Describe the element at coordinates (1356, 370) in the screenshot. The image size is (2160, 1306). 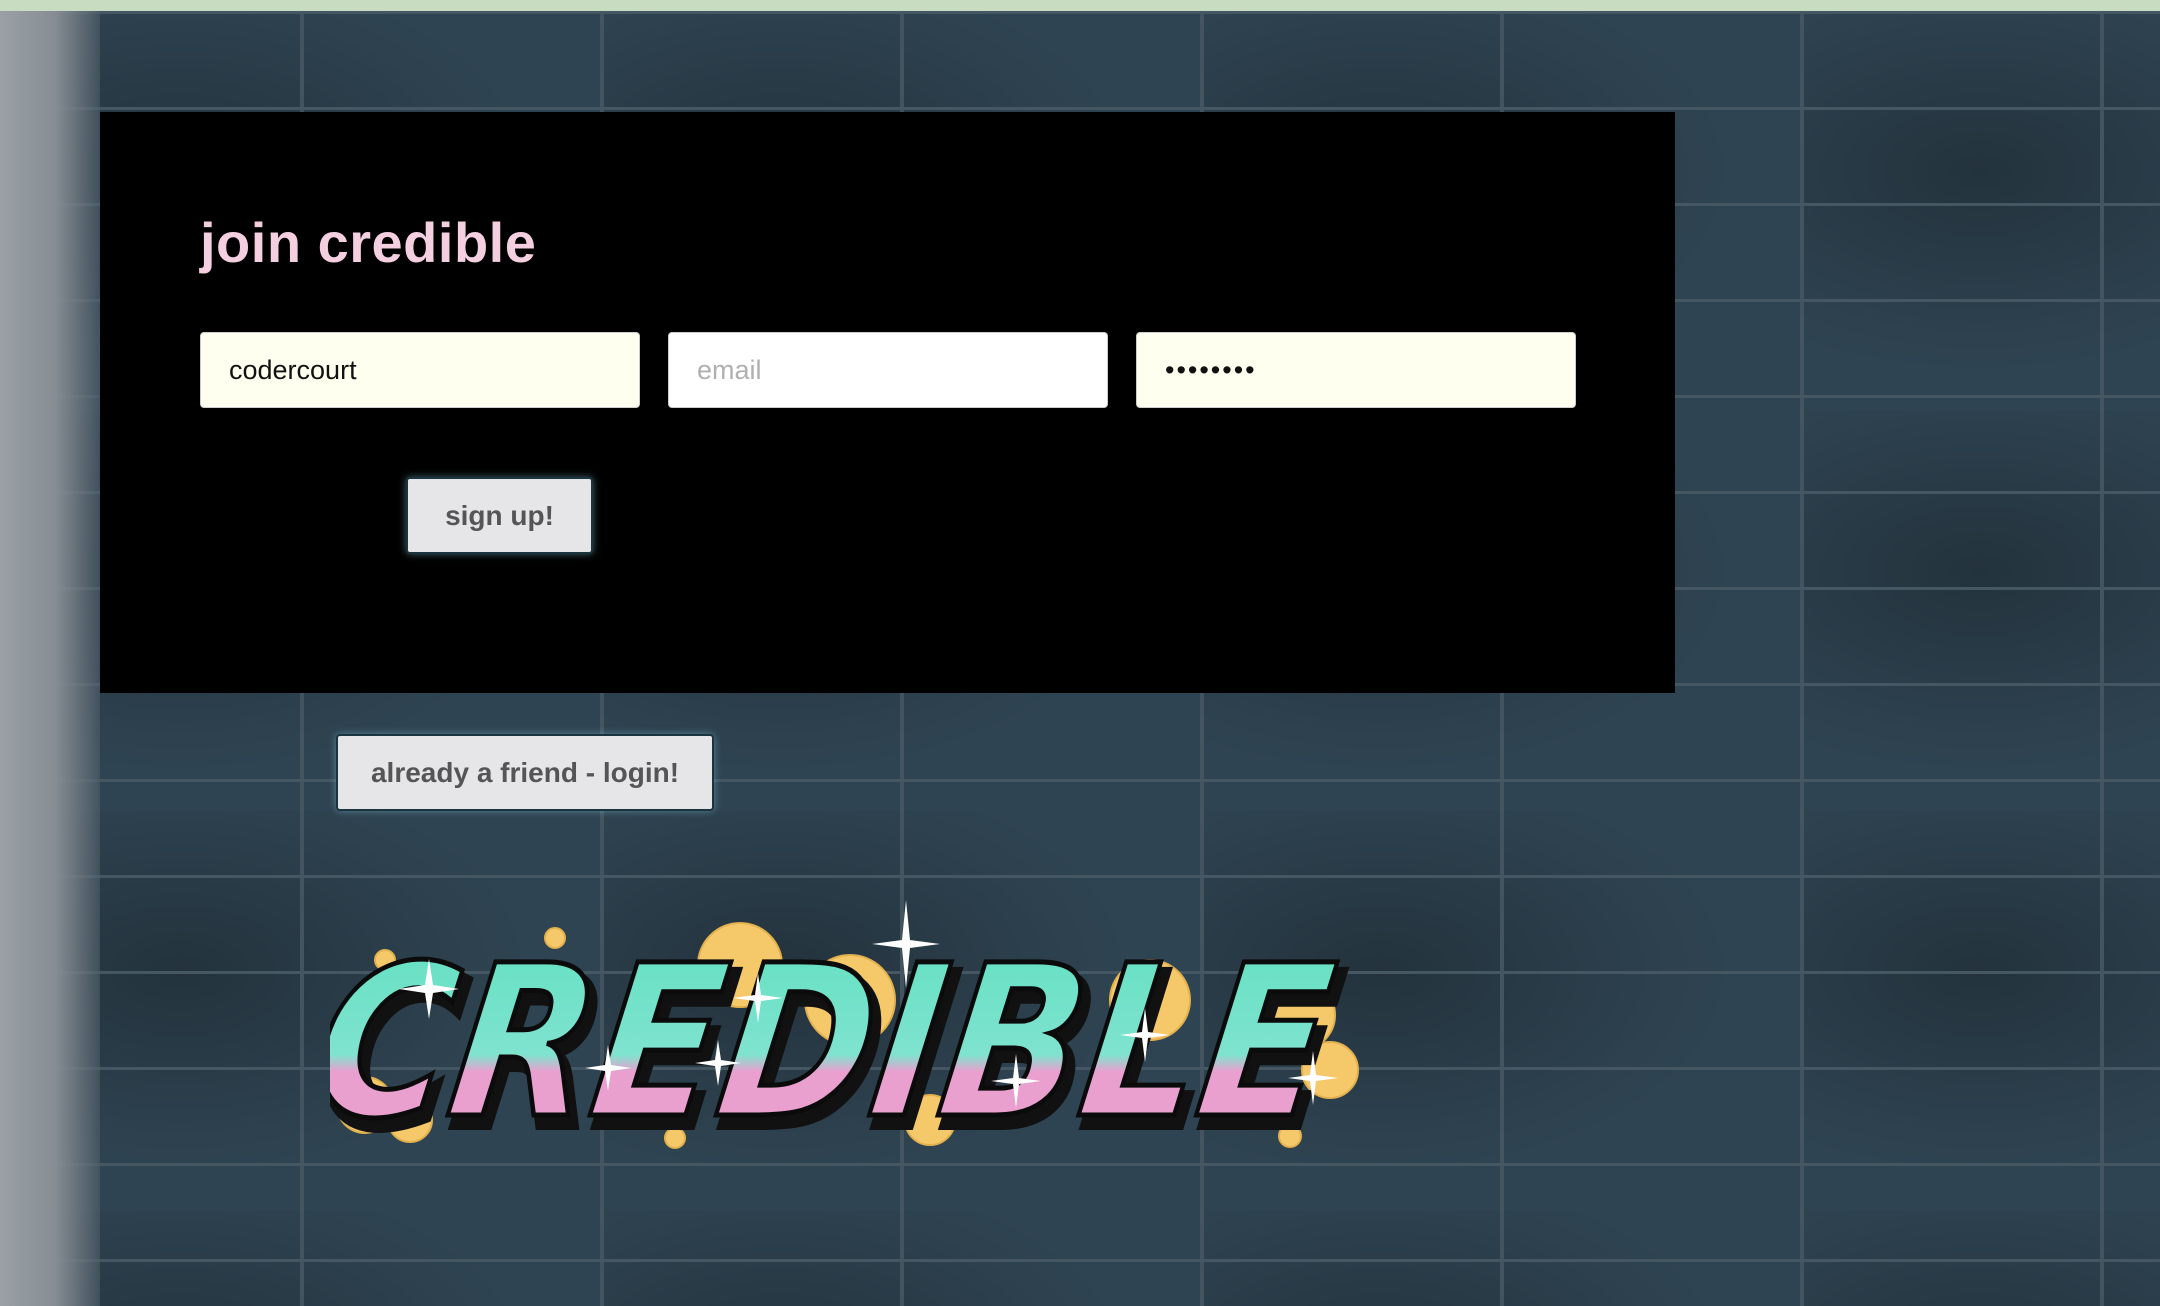
I see `password-field` at that location.